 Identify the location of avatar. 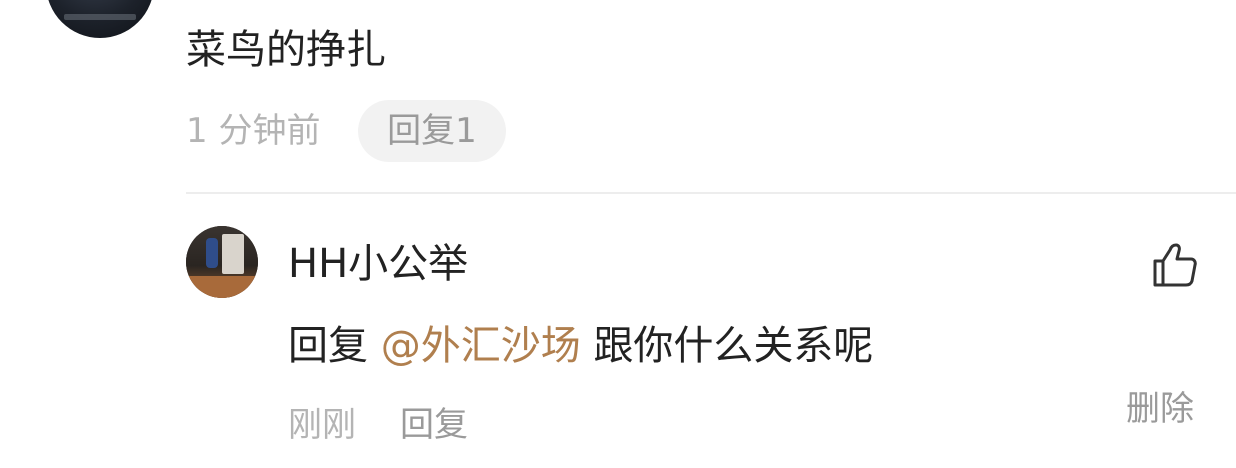
(100, 19).